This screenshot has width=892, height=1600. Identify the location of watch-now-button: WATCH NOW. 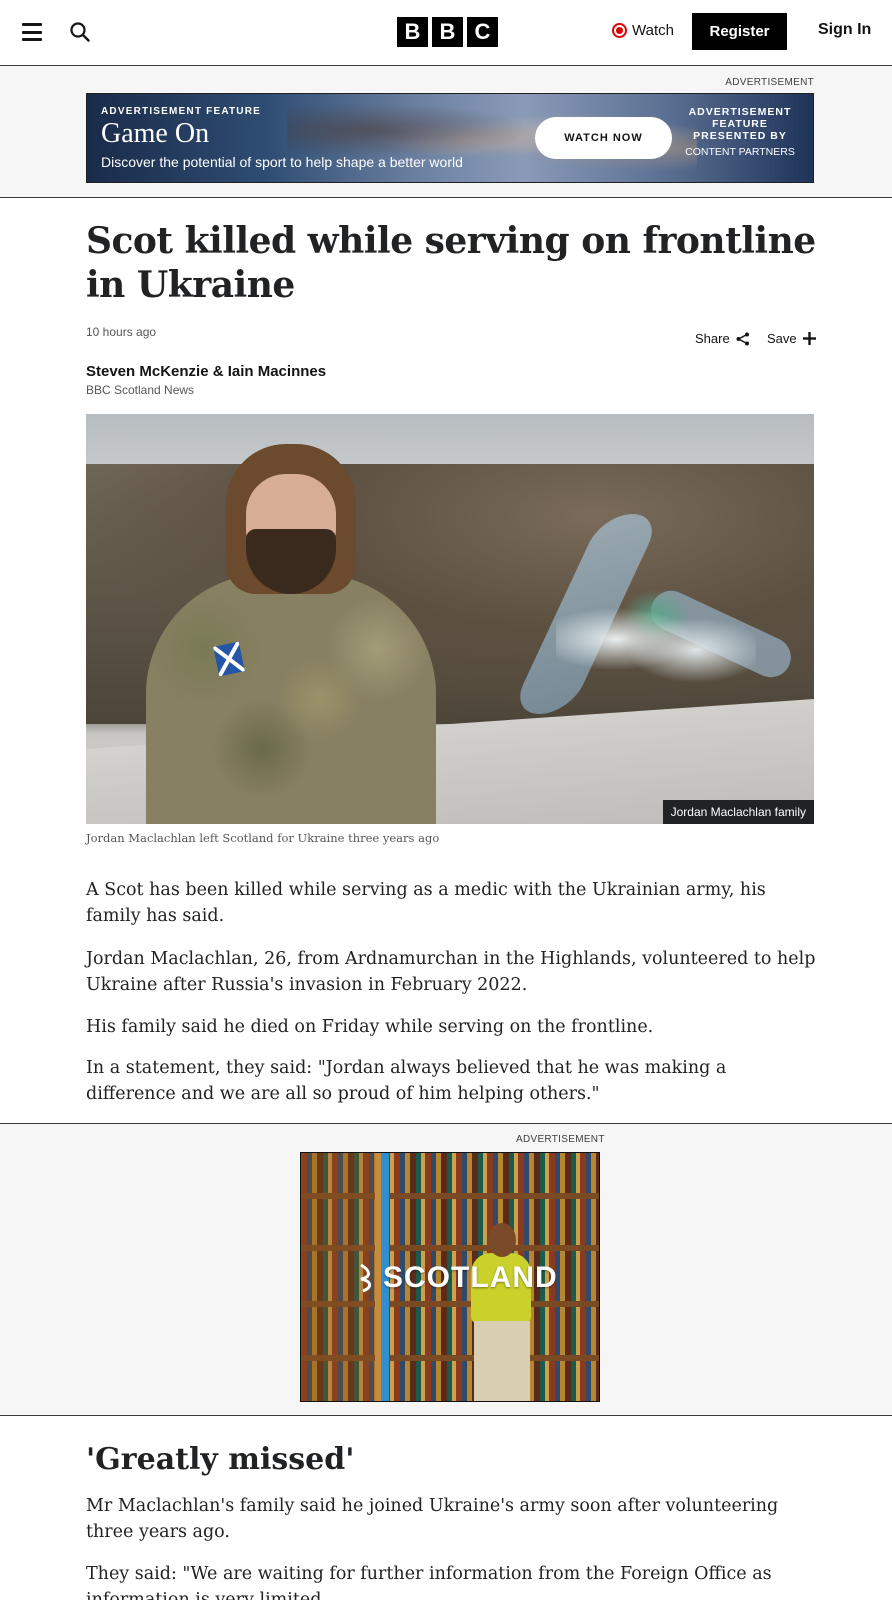
(603, 138).